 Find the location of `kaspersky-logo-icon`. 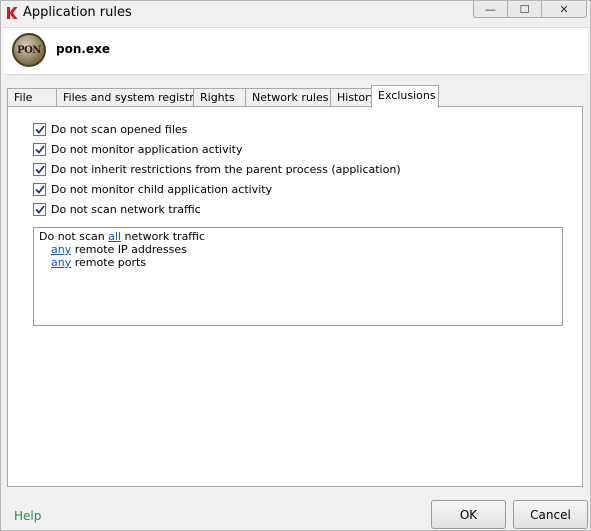

kaspersky-logo-icon is located at coordinates (12, 13).